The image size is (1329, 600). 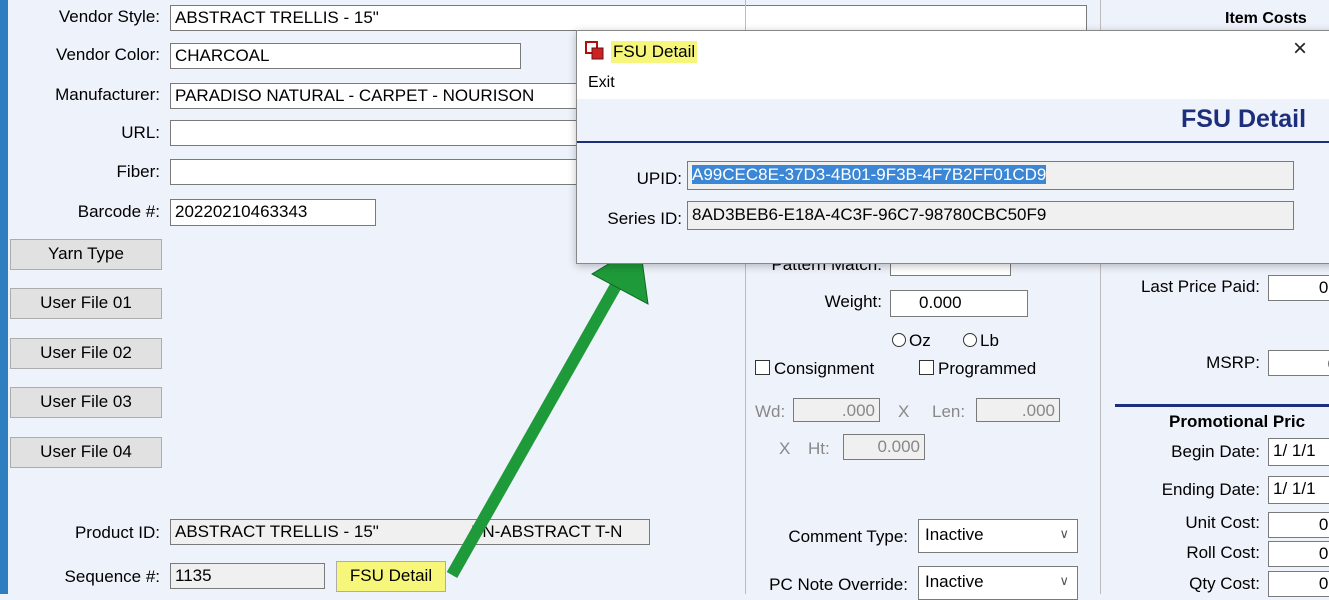 I want to click on manufacturer-label: Manufacturer:, so click(x=107, y=94).